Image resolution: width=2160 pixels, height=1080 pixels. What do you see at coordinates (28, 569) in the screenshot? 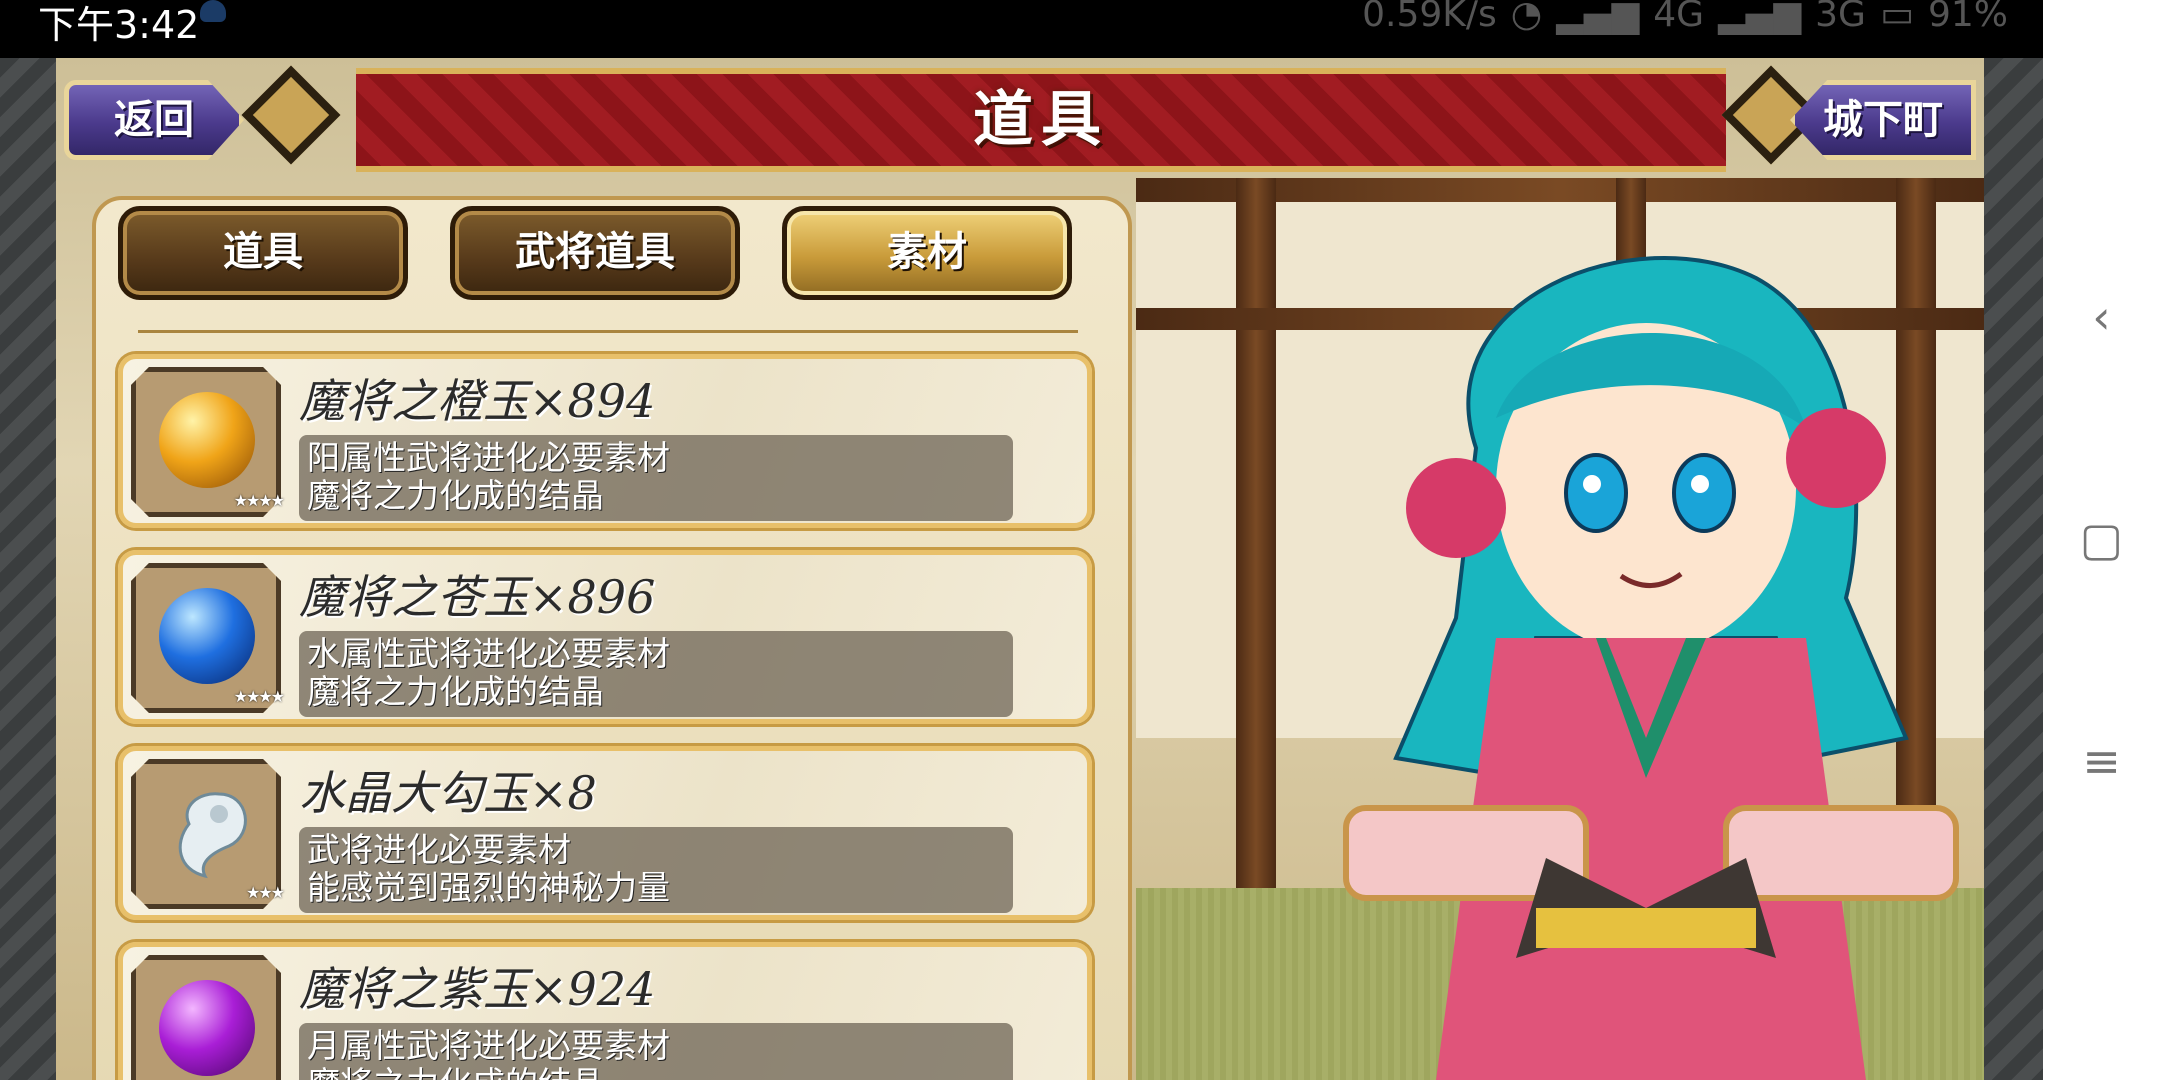
I see `background-left` at bounding box center [28, 569].